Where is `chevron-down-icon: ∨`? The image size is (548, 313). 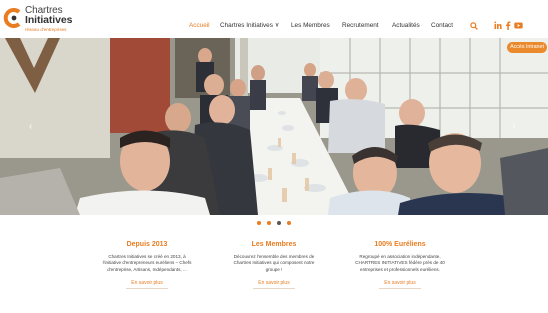 chevron-down-icon: ∨ is located at coordinates (277, 25).